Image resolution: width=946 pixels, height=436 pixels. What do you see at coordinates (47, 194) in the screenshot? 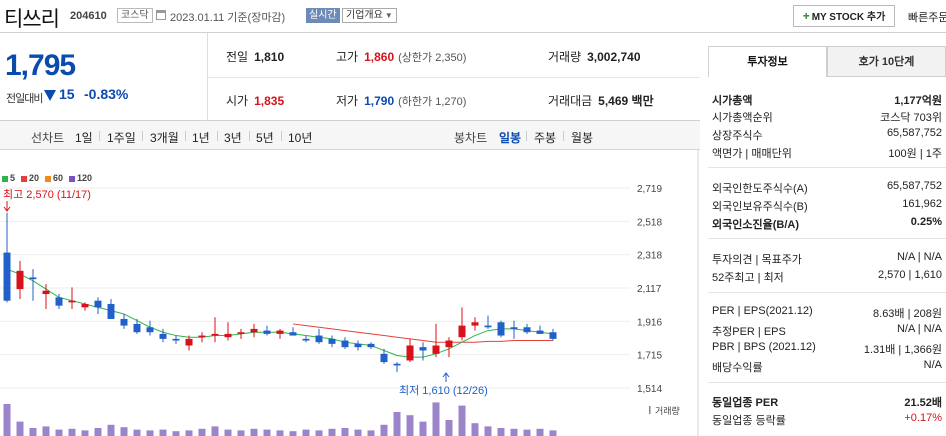
I see `max-price-label: 최고 2,570 (11/17)` at bounding box center [47, 194].